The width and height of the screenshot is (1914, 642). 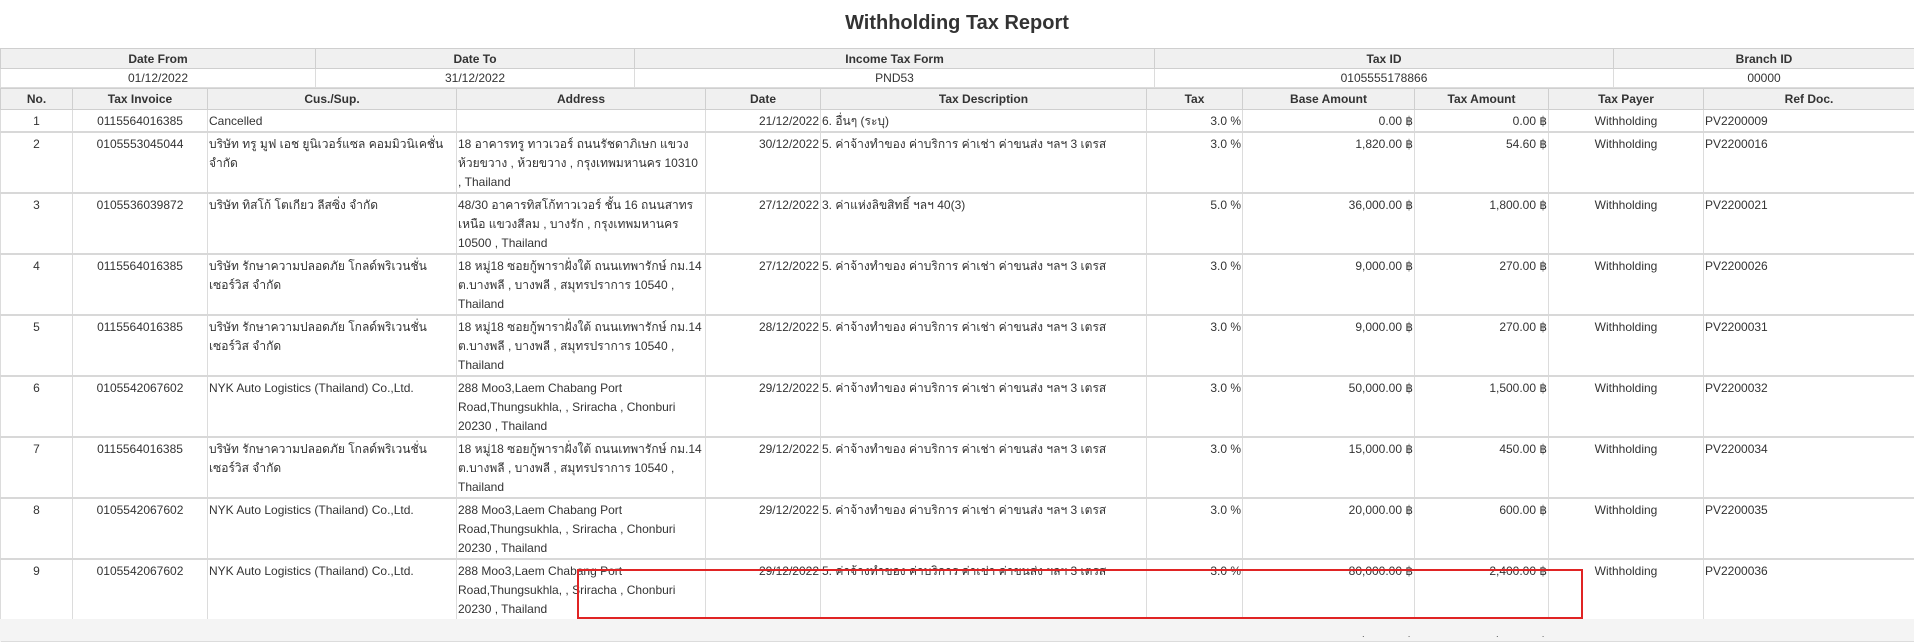 What do you see at coordinates (332, 223) in the screenshot?
I see `row-party: บริษัท ทิสโก้ โตเกียว ลีสซิ่ง จำกัด` at bounding box center [332, 223].